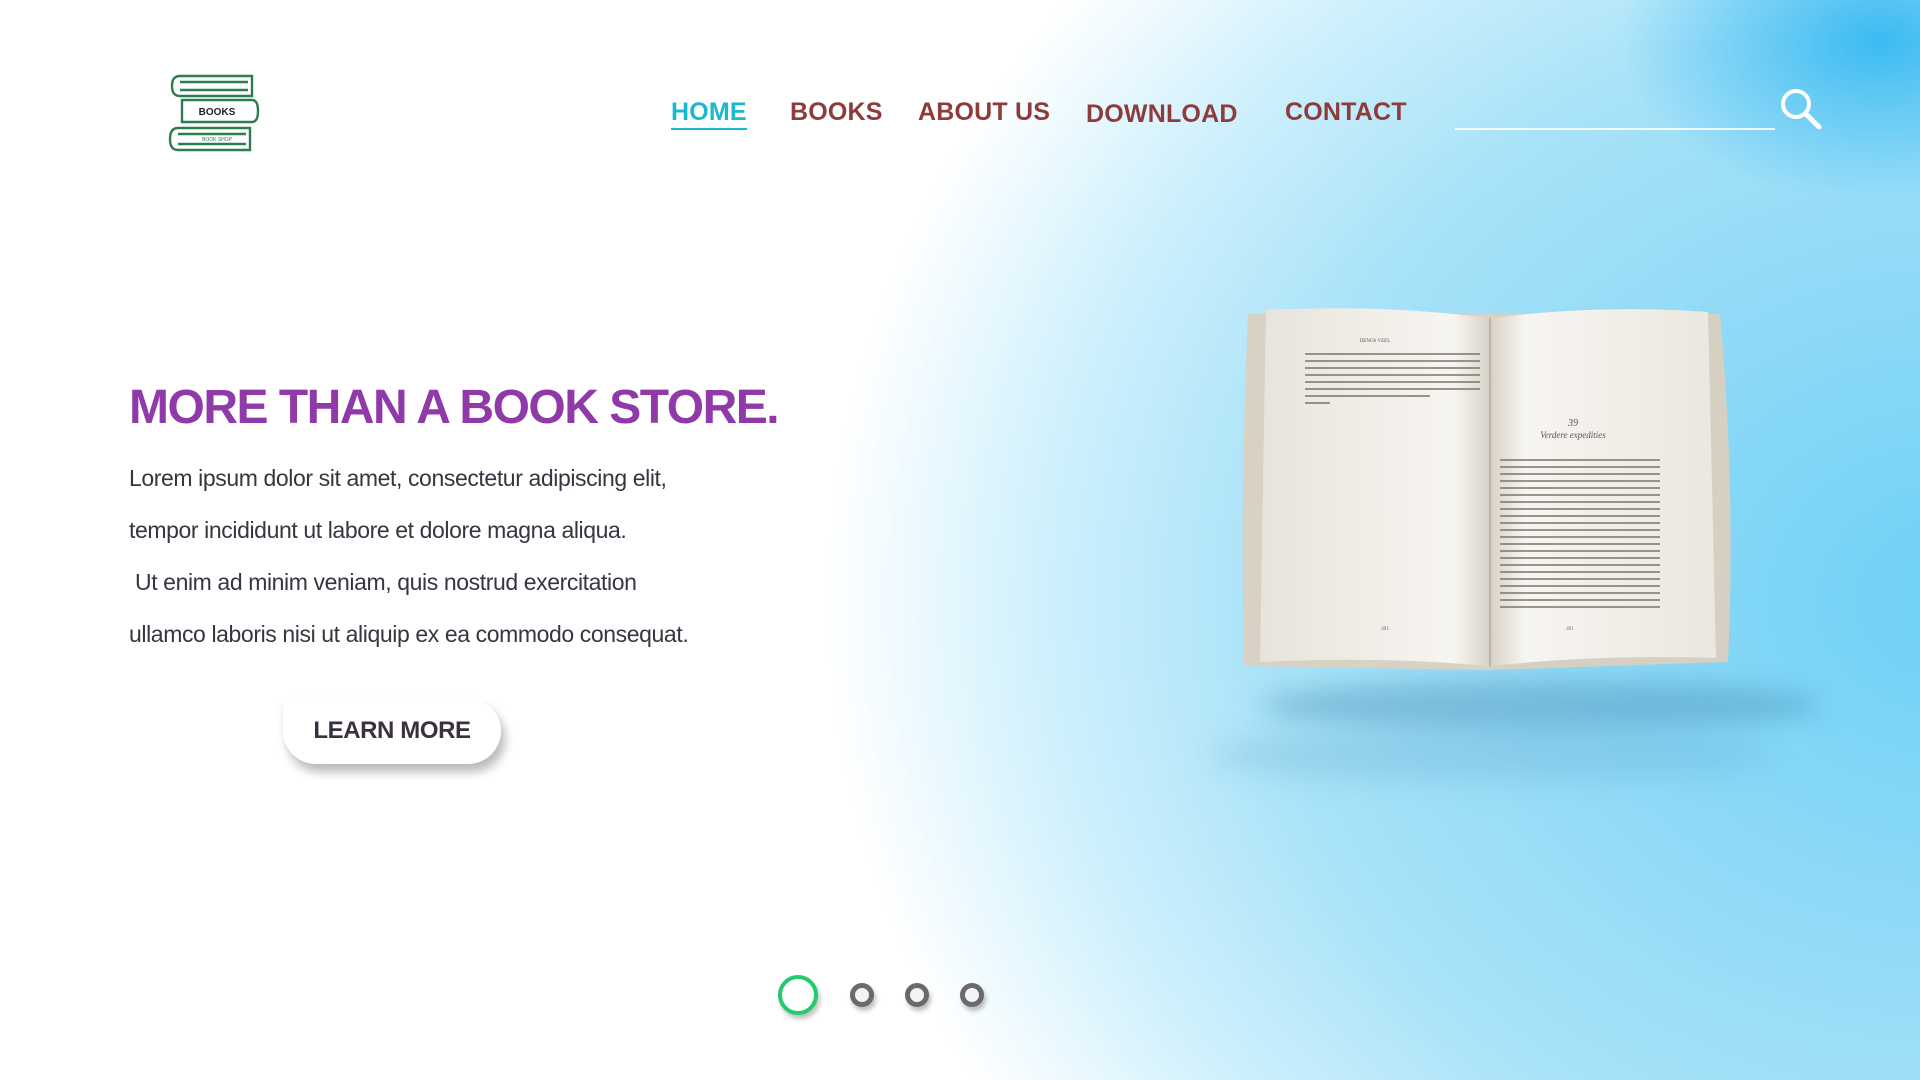  Describe the element at coordinates (1570, 629) in the screenshot. I see `book-page-number-right: 491` at that location.